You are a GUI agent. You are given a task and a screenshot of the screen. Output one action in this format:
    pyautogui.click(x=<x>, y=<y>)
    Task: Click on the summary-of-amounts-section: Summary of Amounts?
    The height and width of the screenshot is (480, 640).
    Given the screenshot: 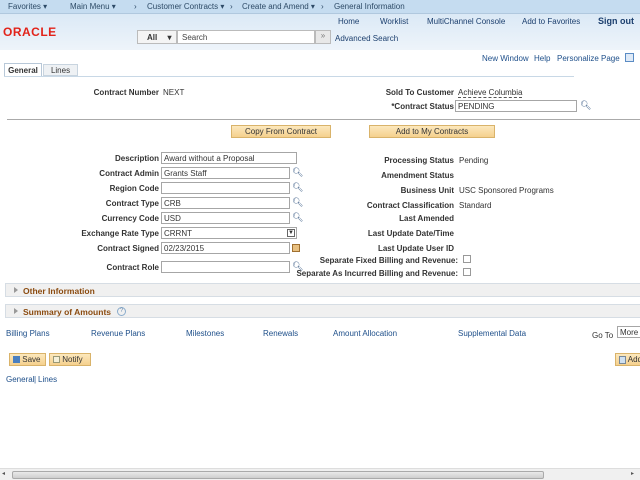 What is the action you would take?
    pyautogui.click(x=322, y=311)
    